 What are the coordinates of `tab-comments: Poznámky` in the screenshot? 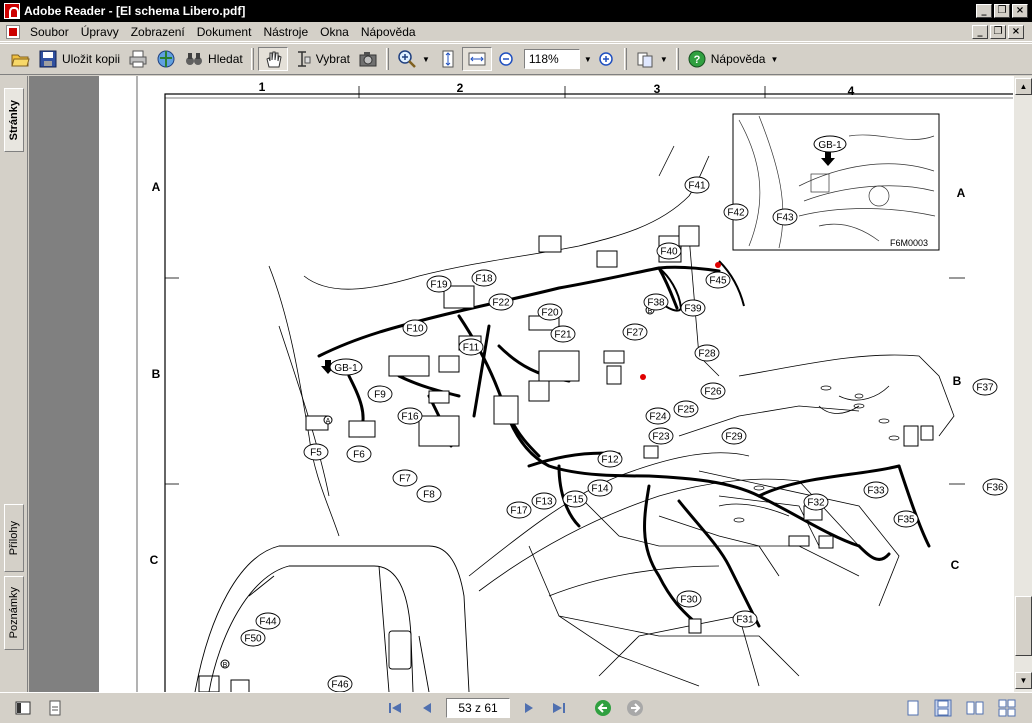 It's located at (14, 613).